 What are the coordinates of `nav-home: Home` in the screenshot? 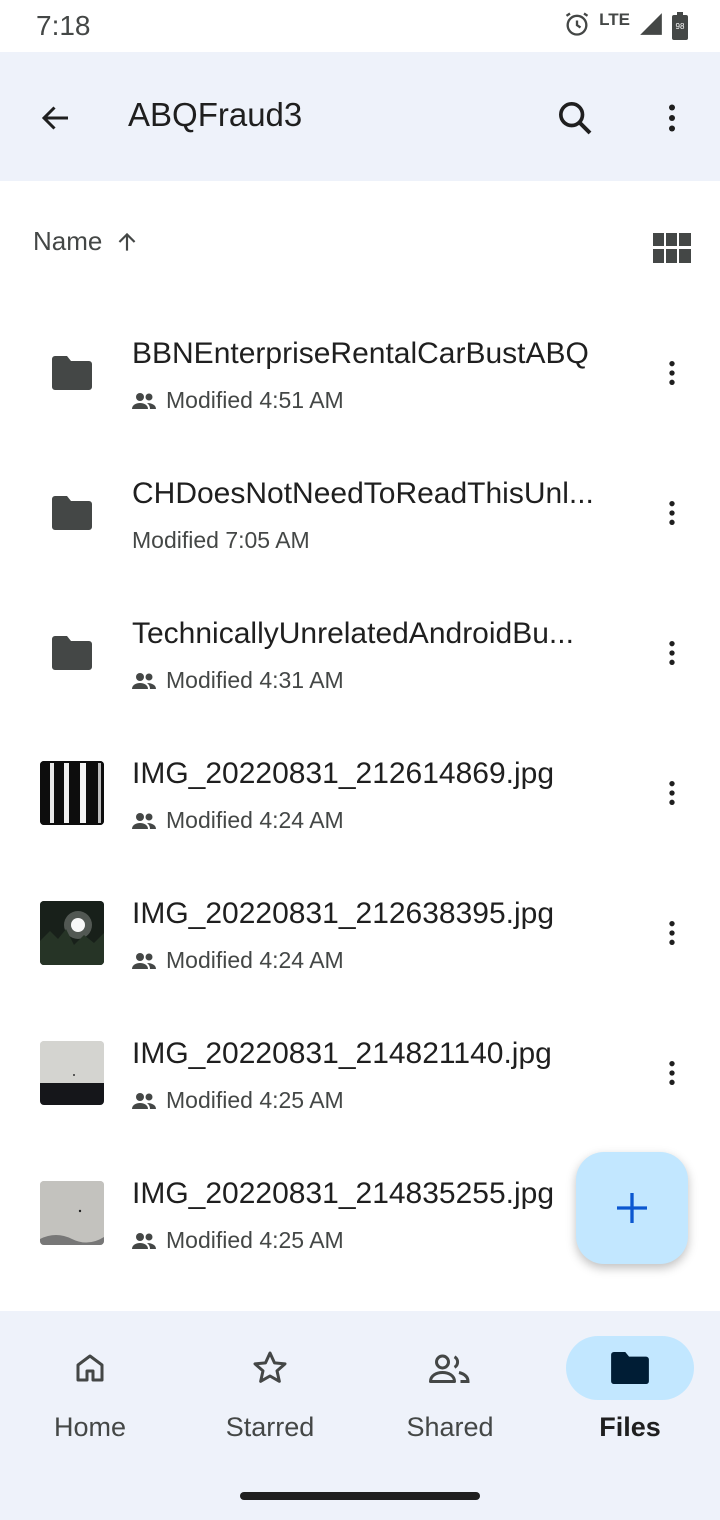 It's located at (90, 1401).